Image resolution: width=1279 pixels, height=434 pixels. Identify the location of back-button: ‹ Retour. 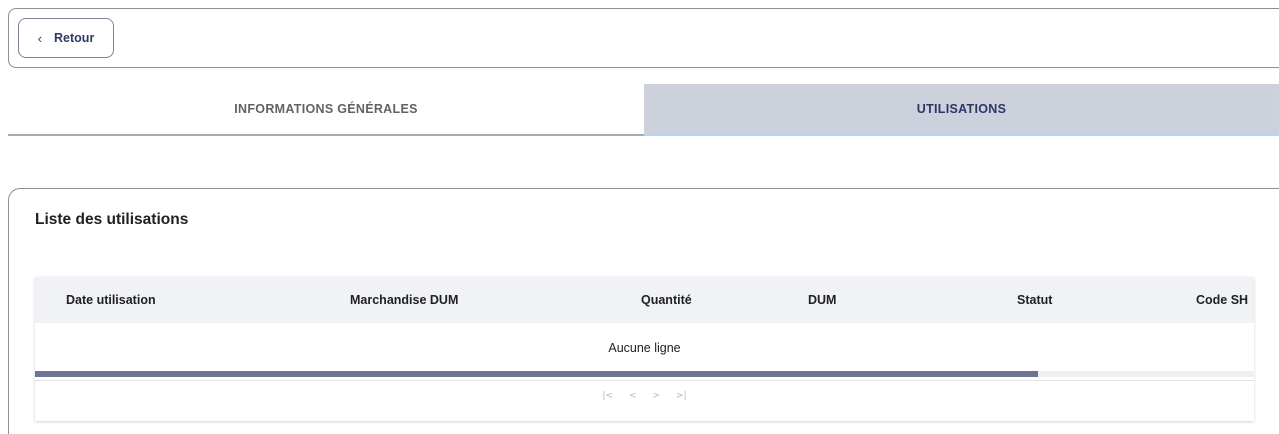
(66, 38).